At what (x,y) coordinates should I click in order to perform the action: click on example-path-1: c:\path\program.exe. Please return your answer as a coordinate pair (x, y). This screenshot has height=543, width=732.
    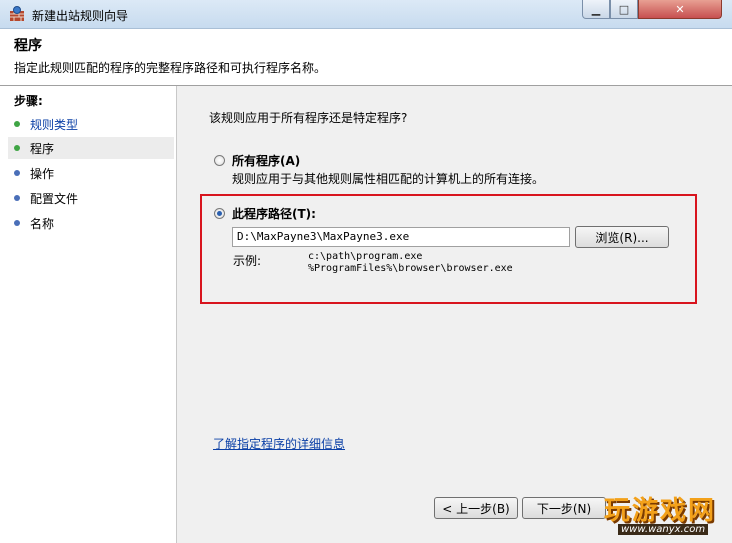
    Looking at the image, I should click on (365, 256).